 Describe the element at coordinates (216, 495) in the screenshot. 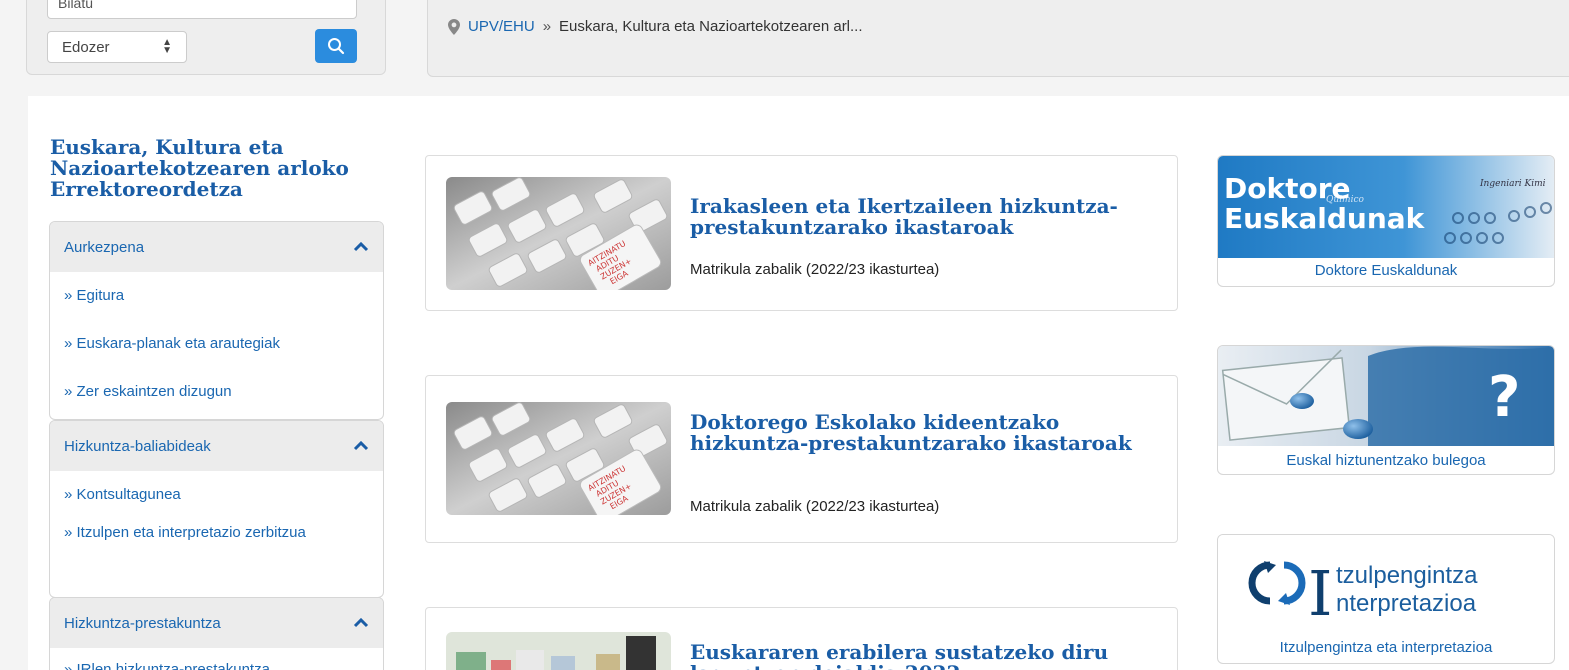

I see `sidebar-item-kontsultagunea: » Kontsultagunea` at that location.